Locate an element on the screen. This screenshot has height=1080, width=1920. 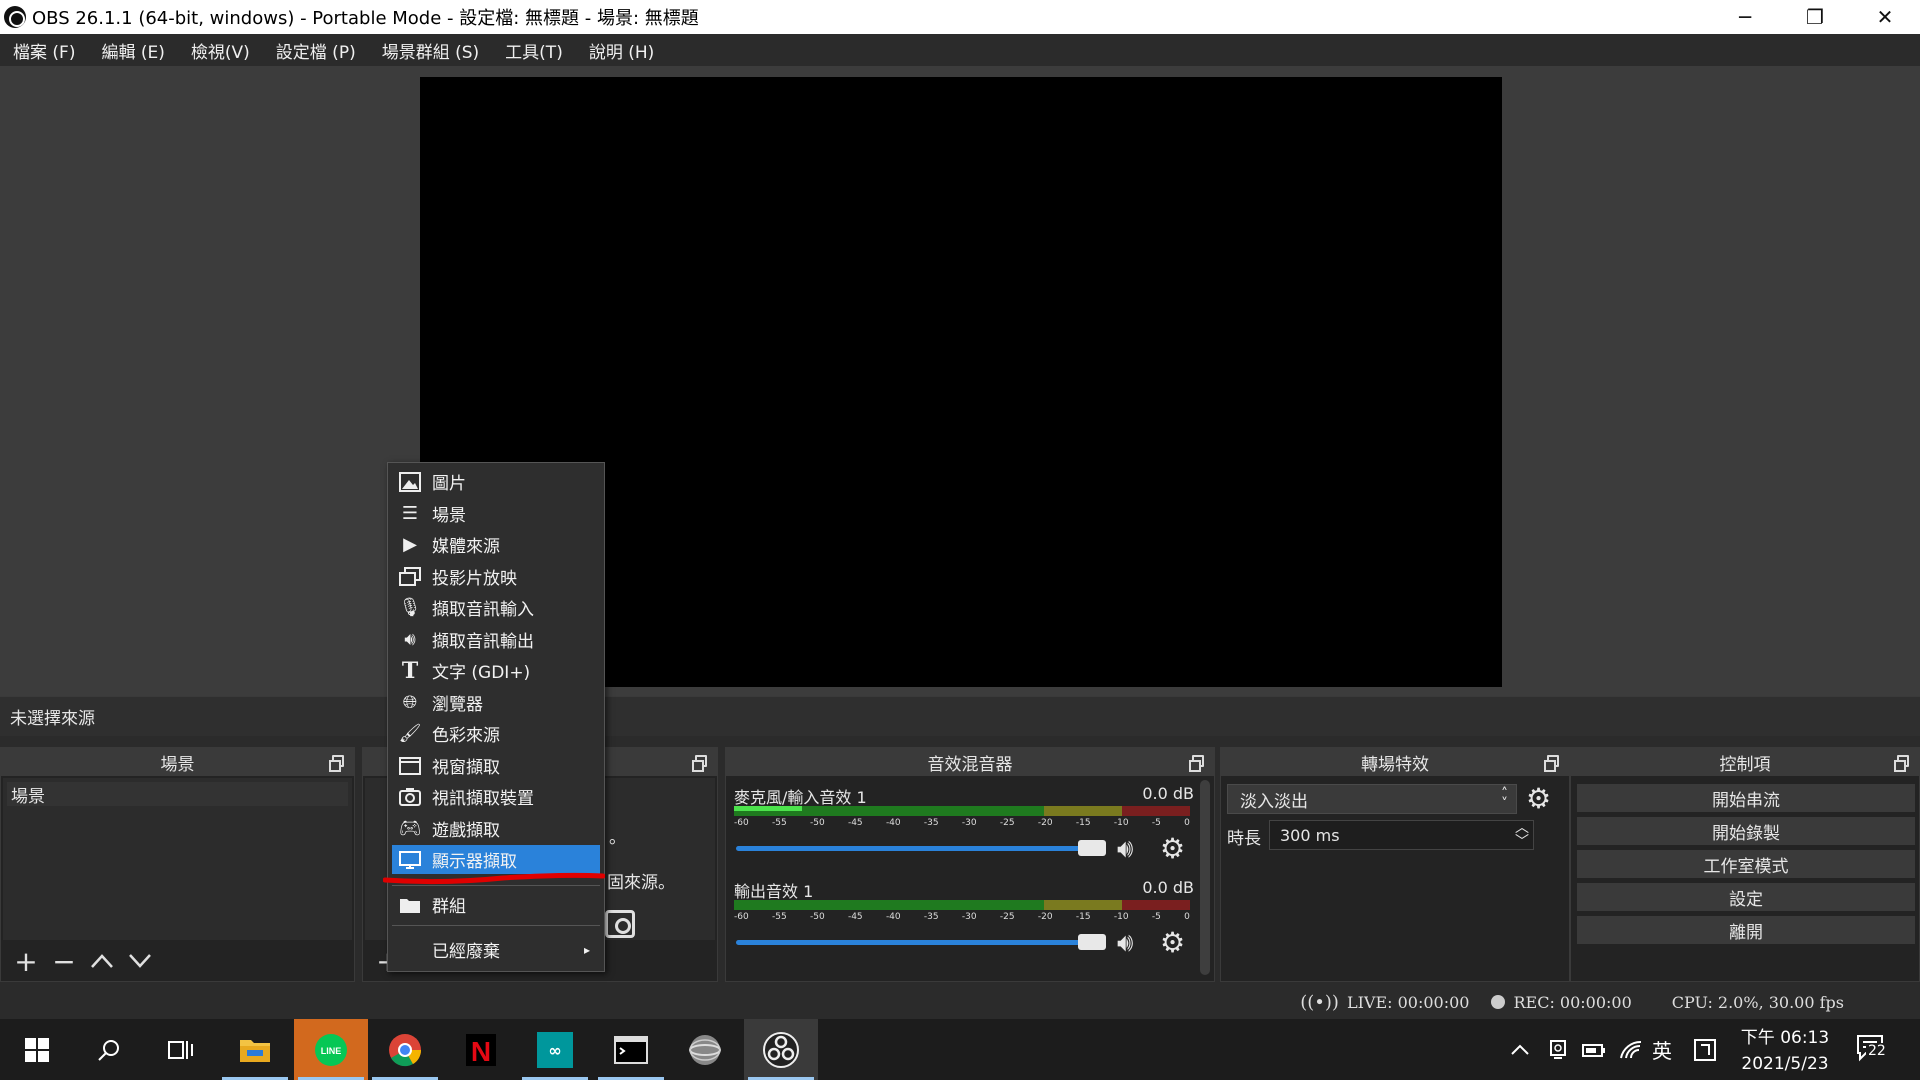
meet-now-icon is located at coordinates (1558, 1049).